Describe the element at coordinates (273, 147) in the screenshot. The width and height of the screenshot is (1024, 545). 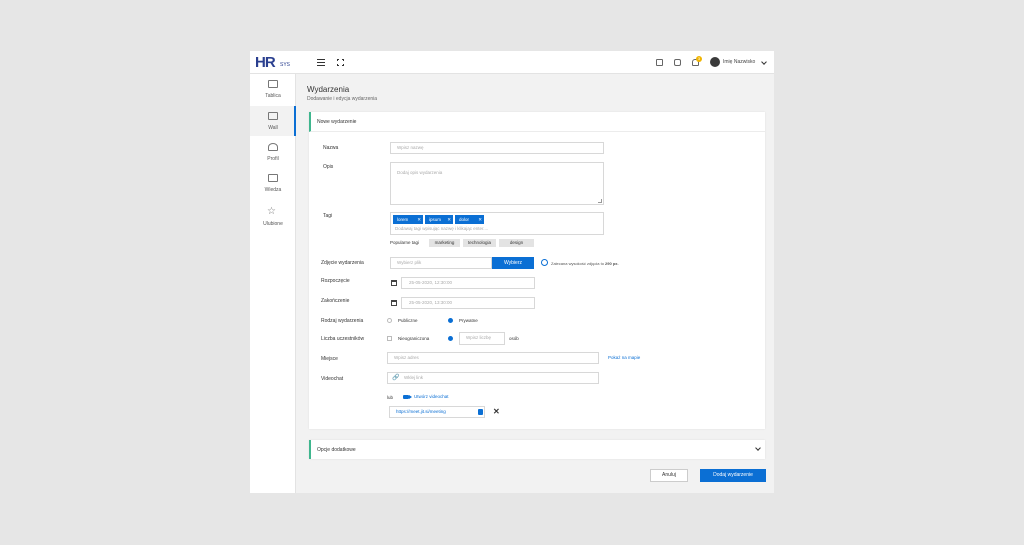
I see `user-icon` at that location.